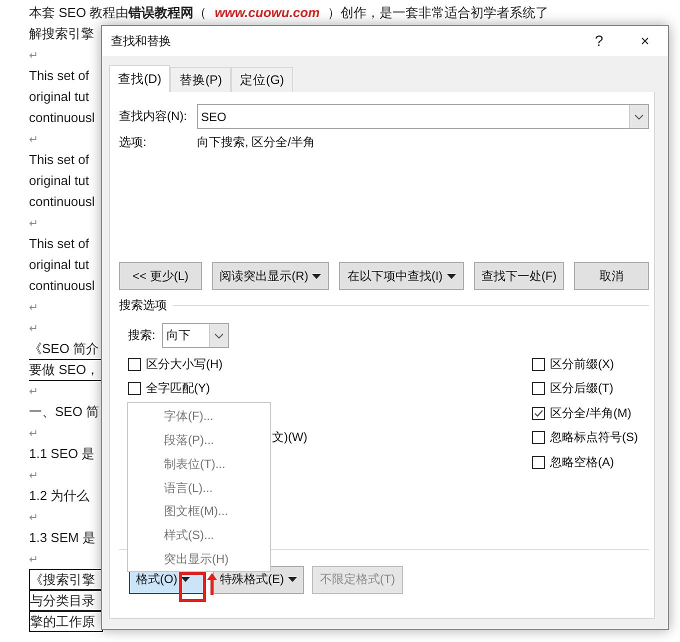 Image resolution: width=680 pixels, height=642 pixels. What do you see at coordinates (438, 13) in the screenshot?
I see `document-text: ）创作，是一套非常适合初学者系统了` at bounding box center [438, 13].